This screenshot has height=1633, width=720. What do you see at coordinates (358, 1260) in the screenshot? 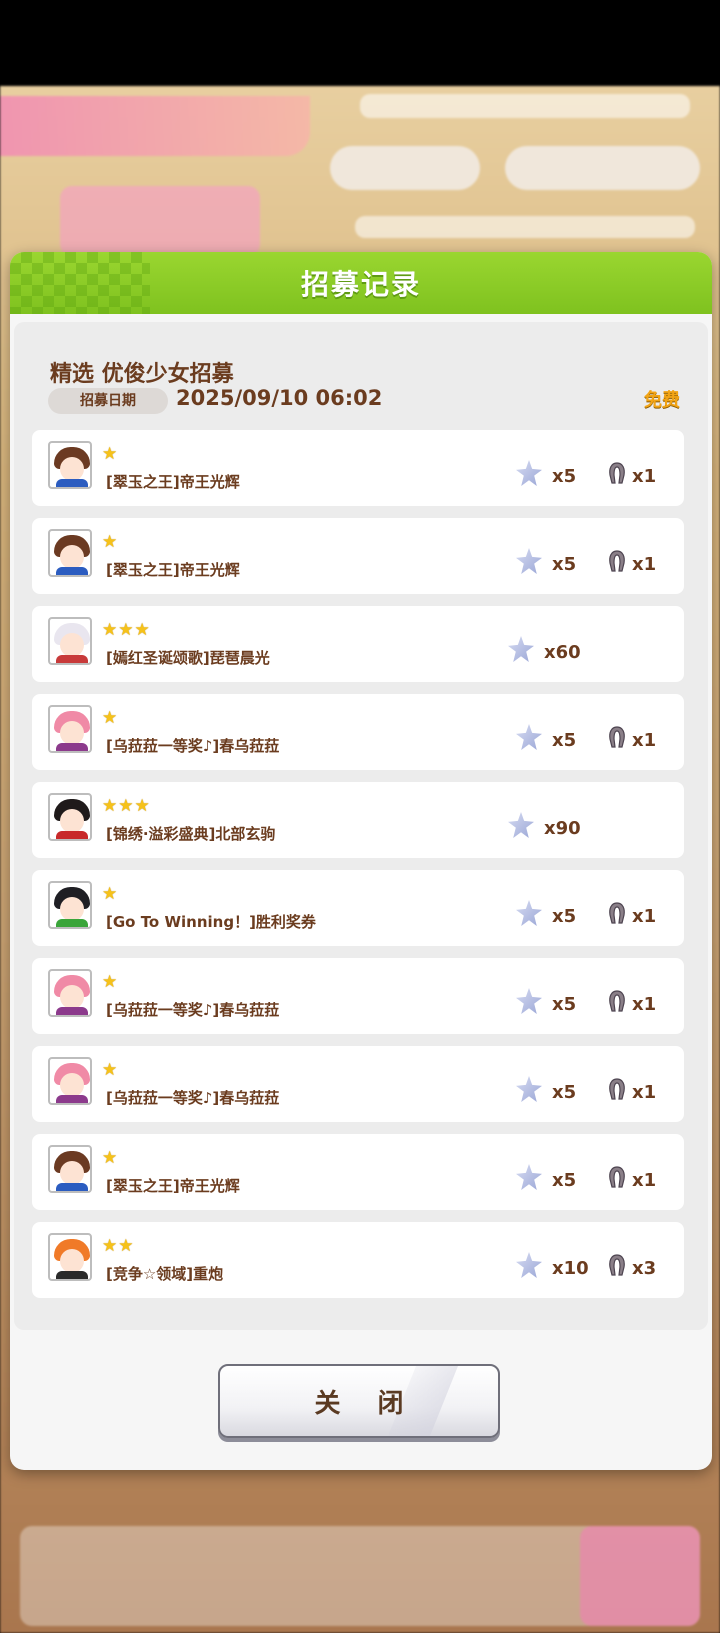
I see `record-row: ★★ [竞争☆领域]重炮 x10 x3` at bounding box center [358, 1260].